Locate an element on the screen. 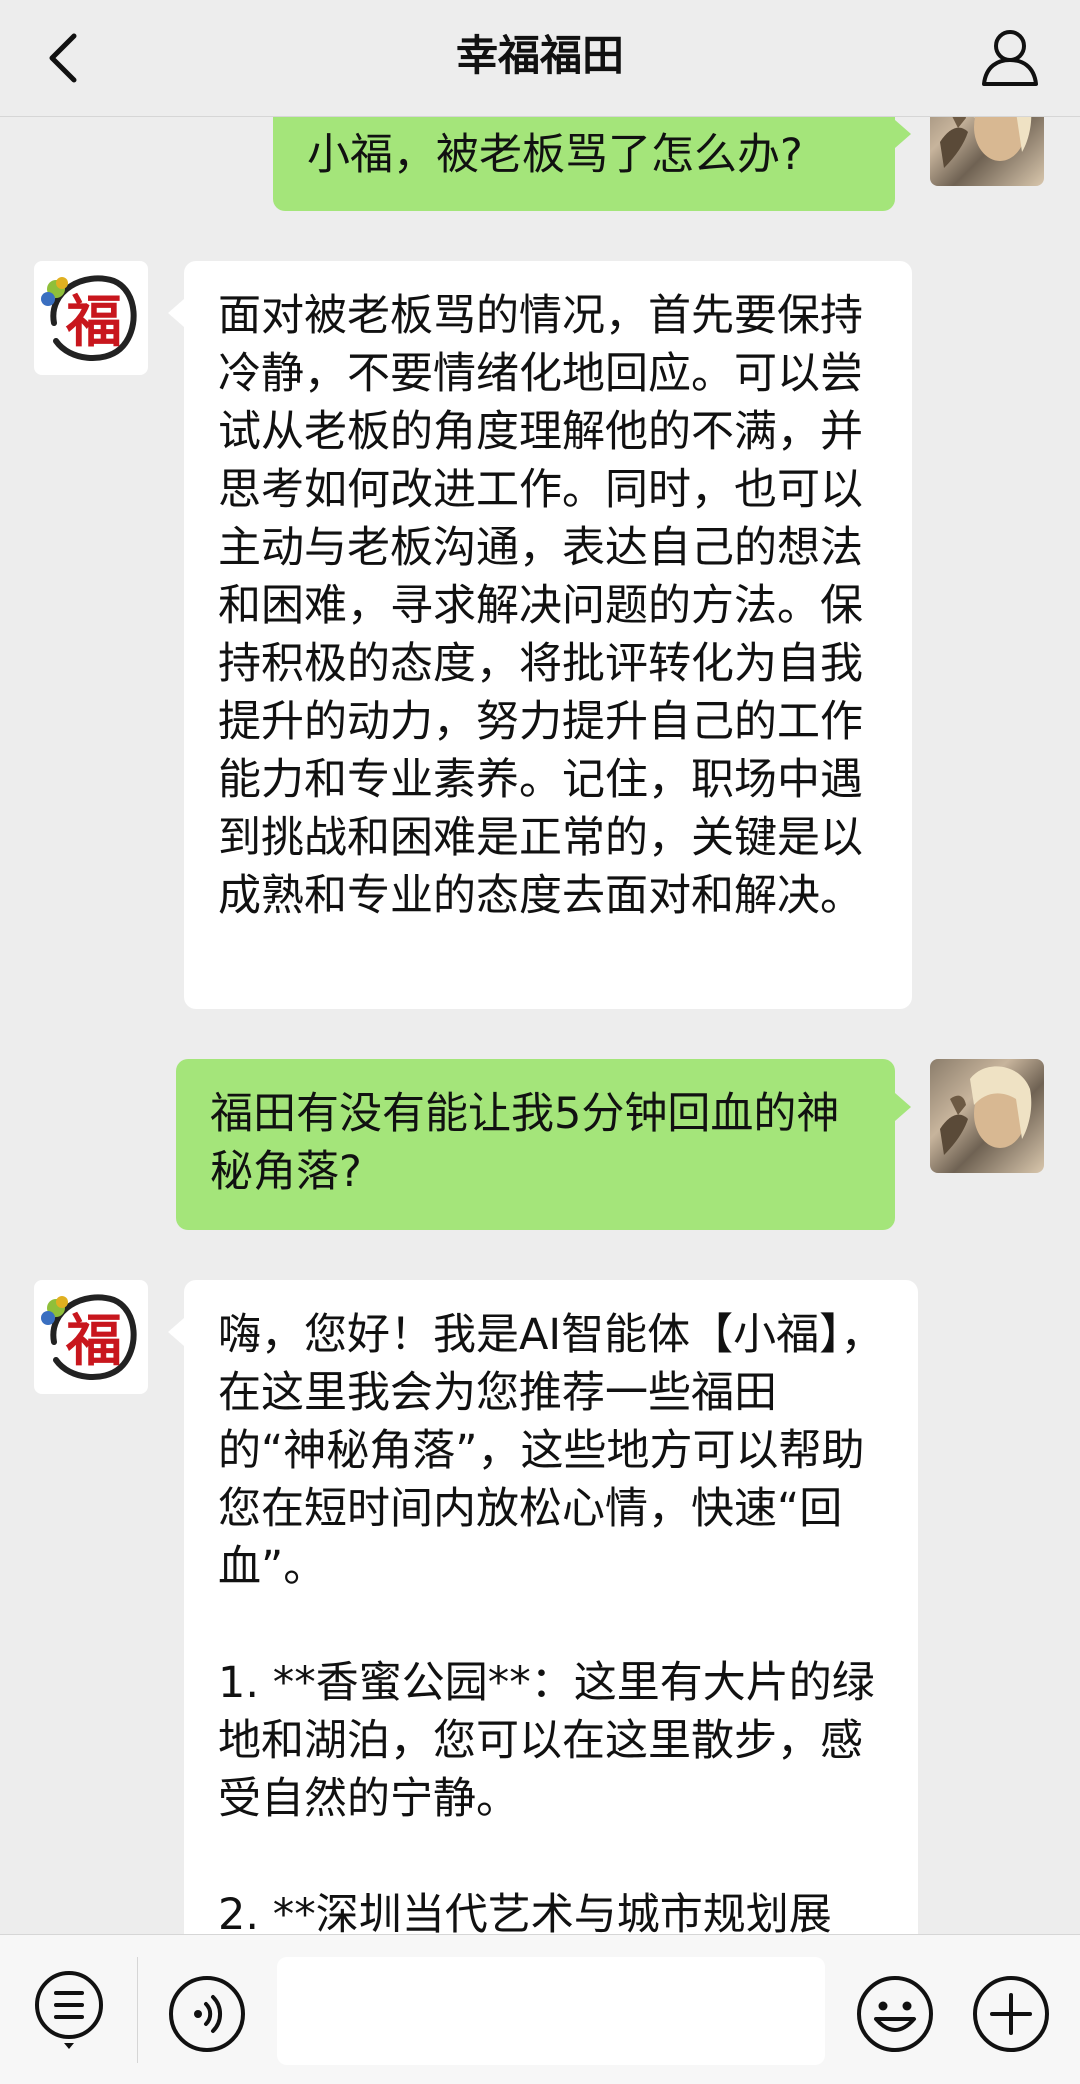 This screenshot has width=1080, height=2084. page-title: 幸福福田 is located at coordinates (539, 55).